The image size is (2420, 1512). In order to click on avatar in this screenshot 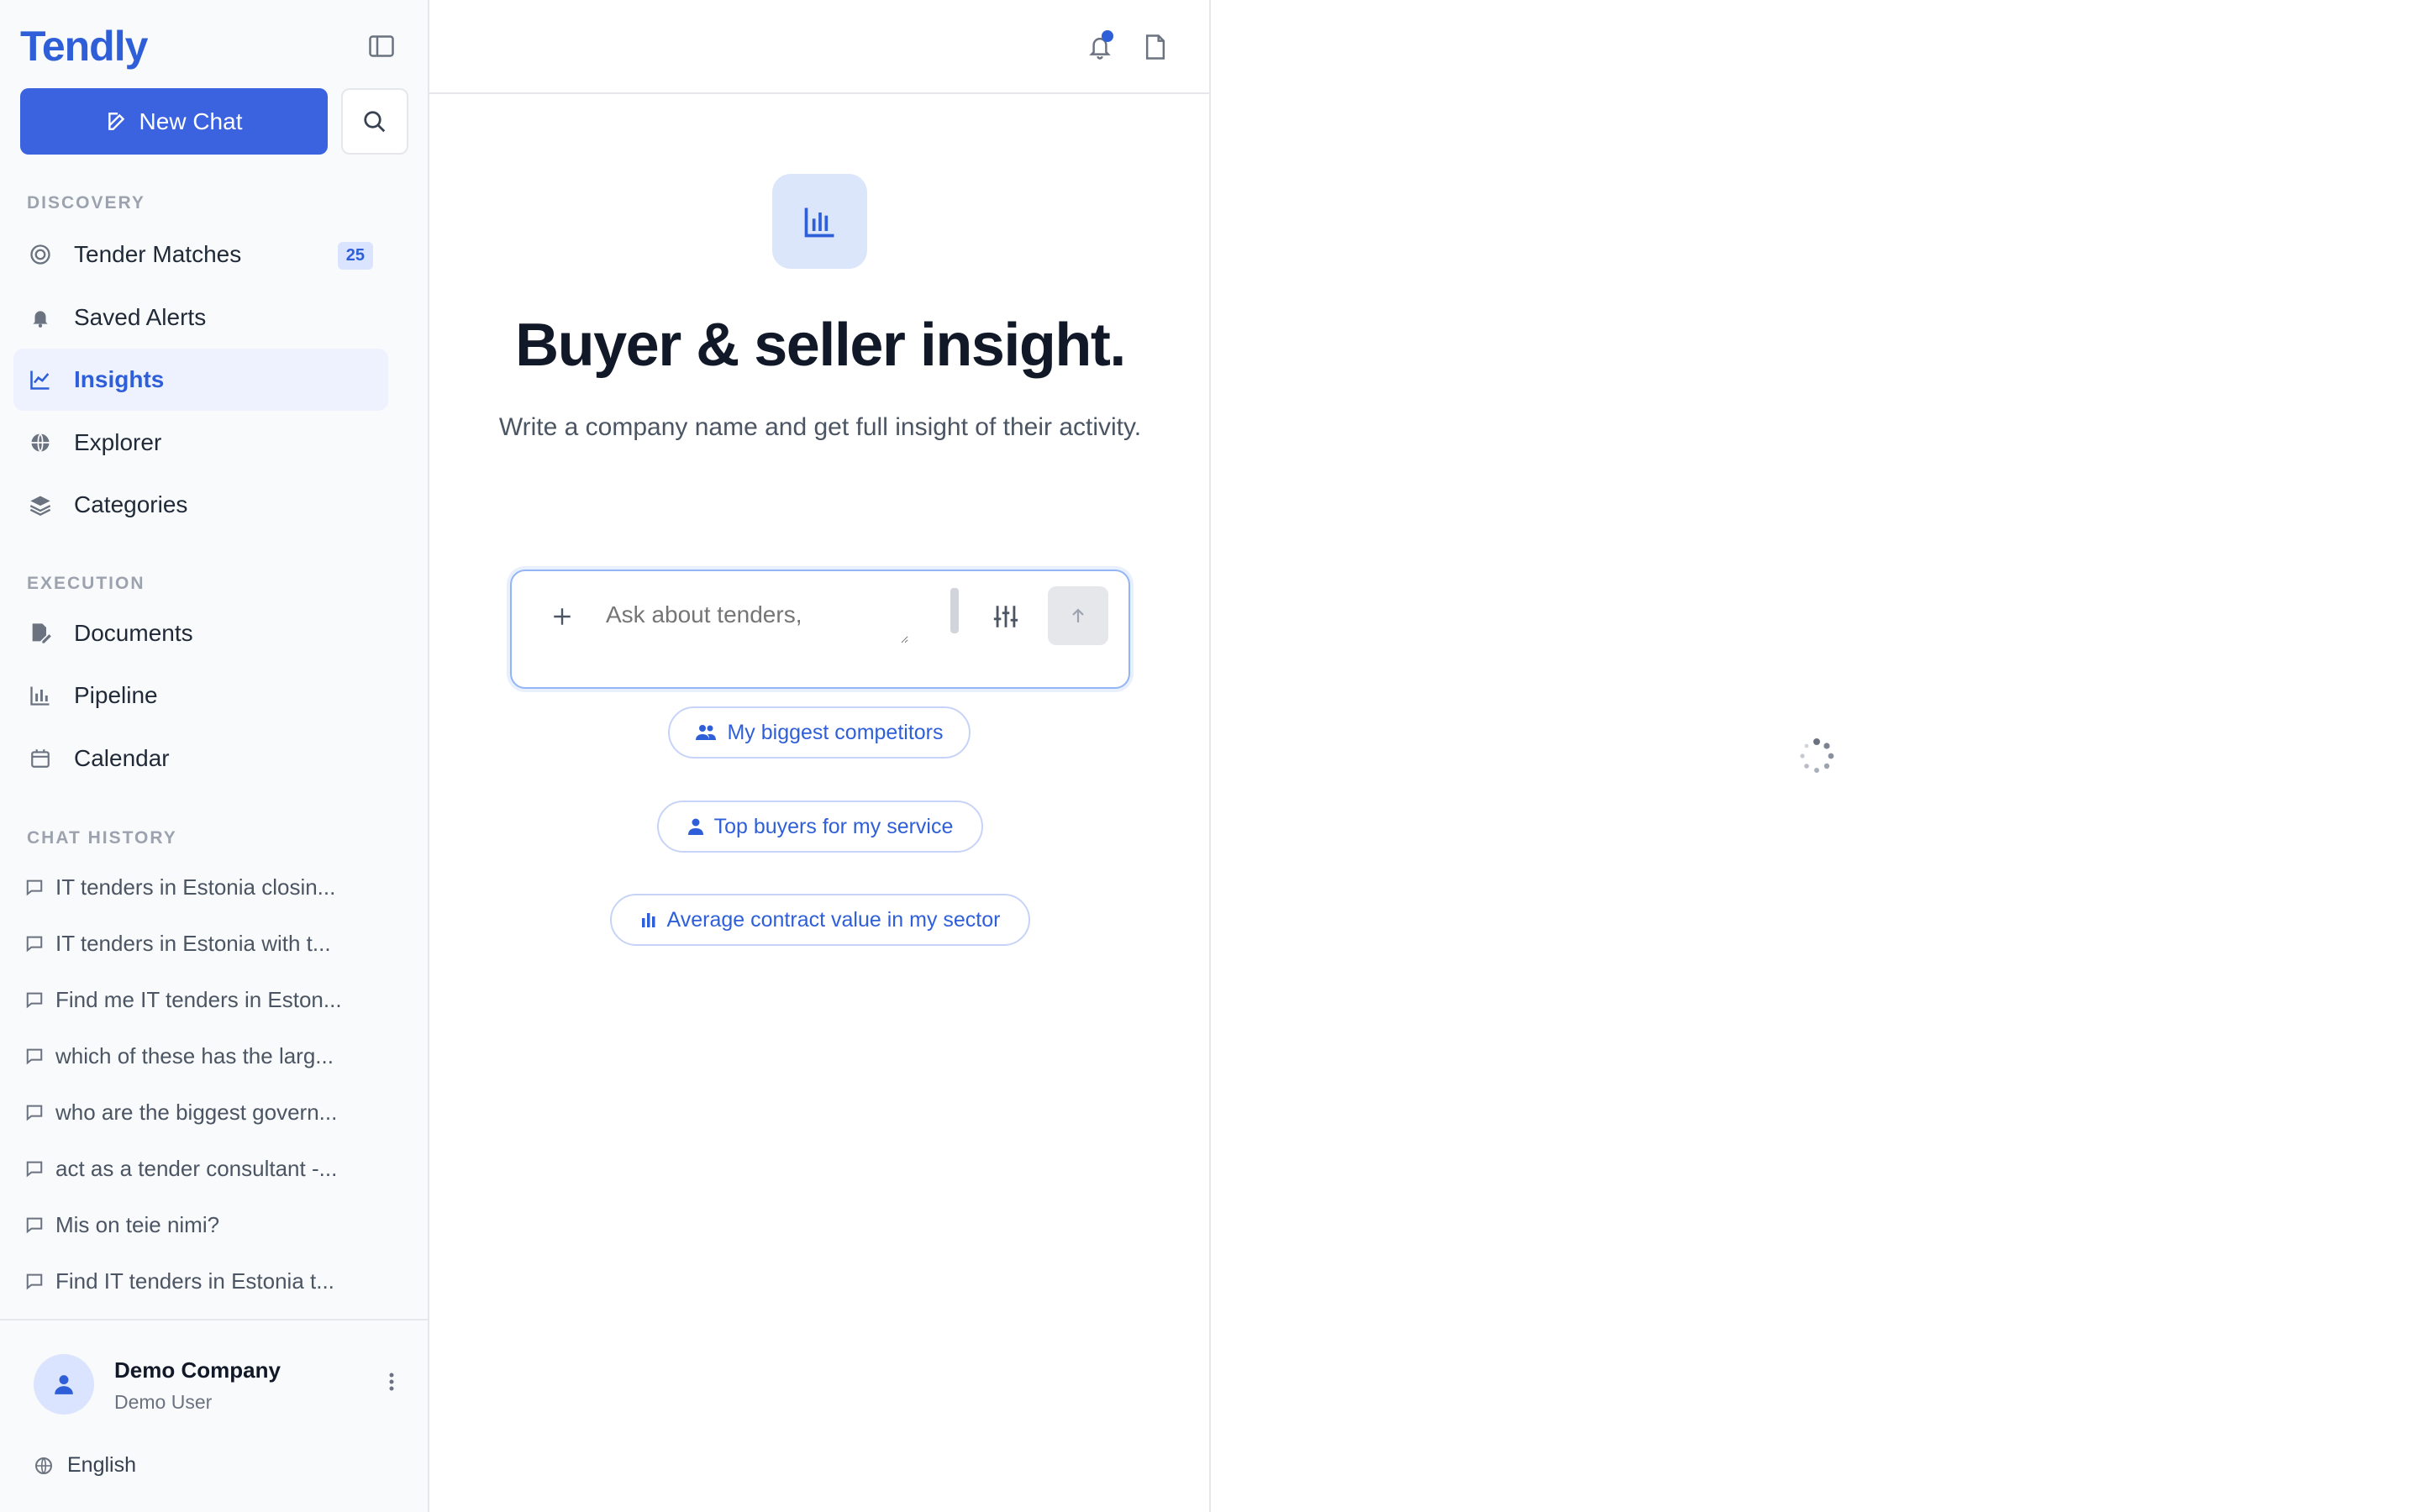, I will do `click(64, 1384)`.